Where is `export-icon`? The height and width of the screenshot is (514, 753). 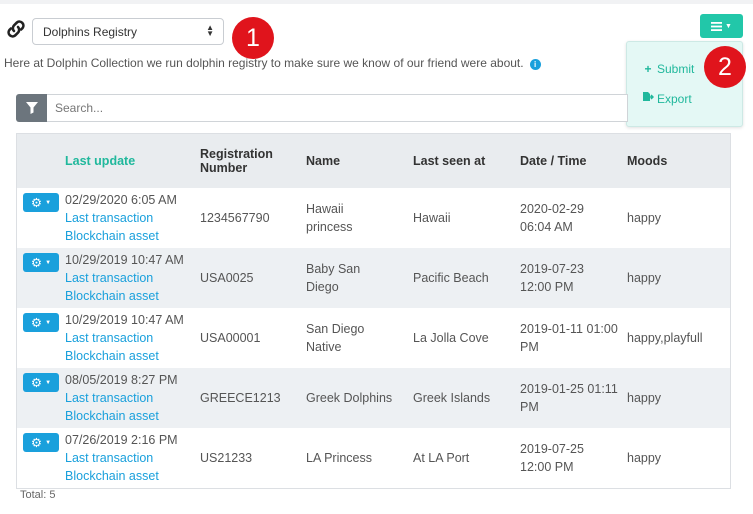 export-icon is located at coordinates (648, 96).